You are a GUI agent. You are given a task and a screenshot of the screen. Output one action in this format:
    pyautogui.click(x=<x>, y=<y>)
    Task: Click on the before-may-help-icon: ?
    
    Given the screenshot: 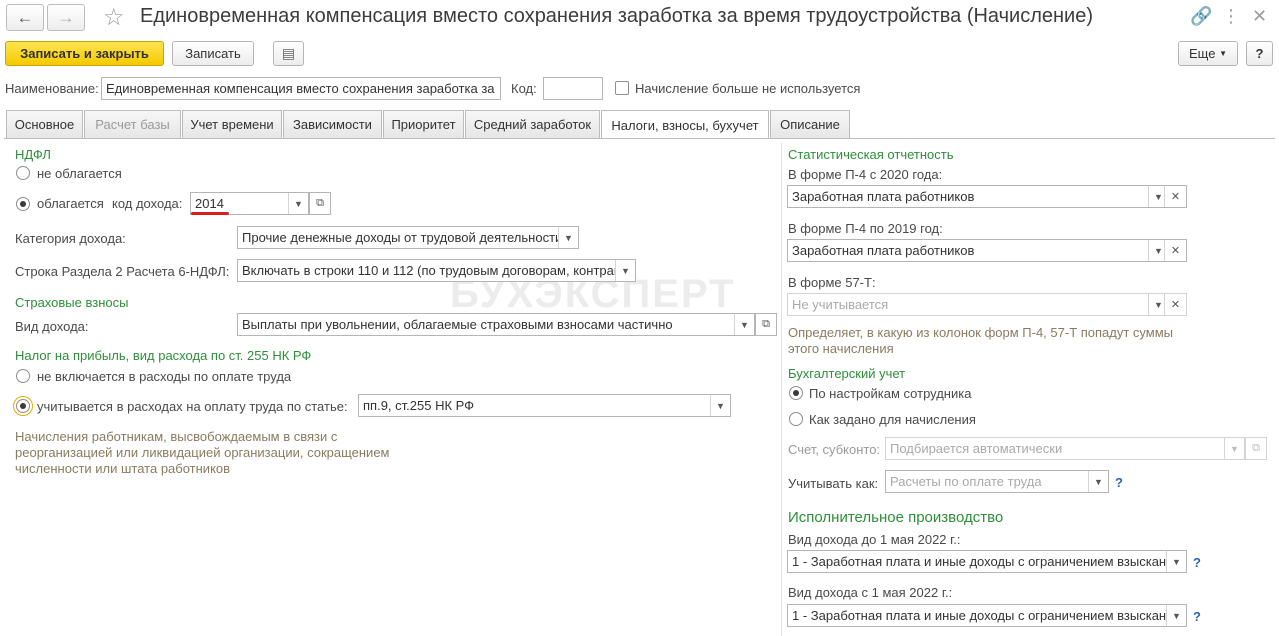 What is the action you would take?
    pyautogui.click(x=1197, y=562)
    